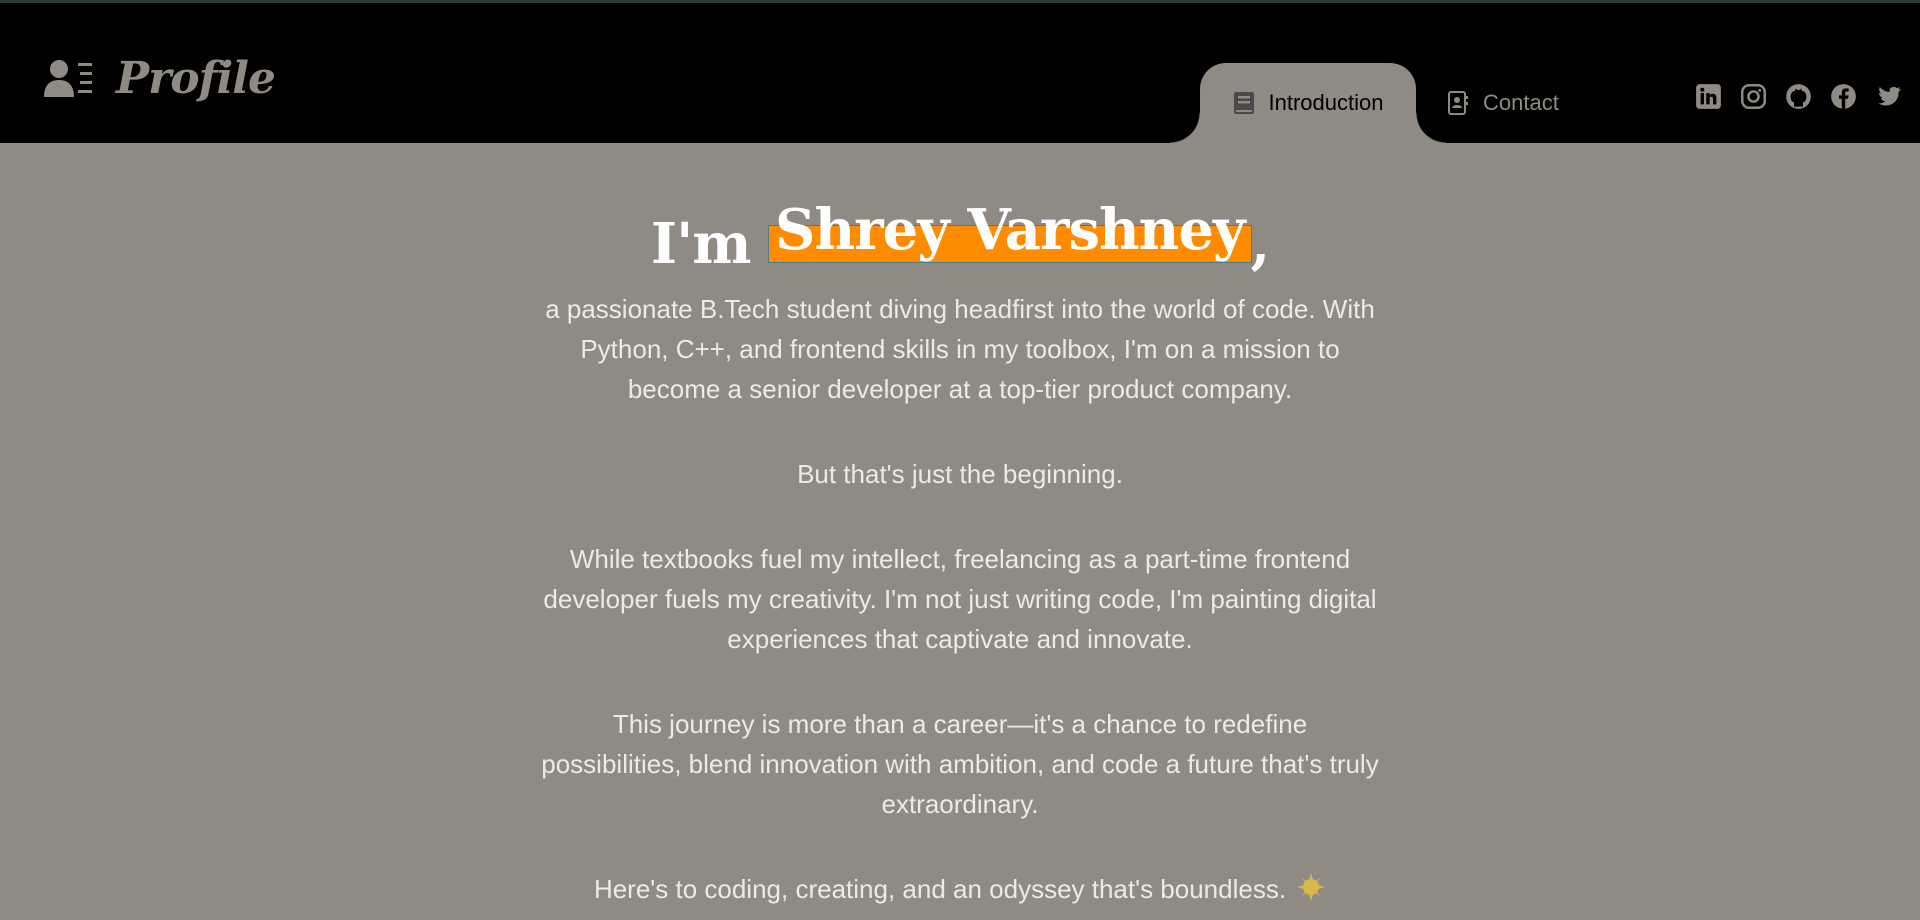 The image size is (1920, 920). I want to click on github-icon, so click(1798, 96).